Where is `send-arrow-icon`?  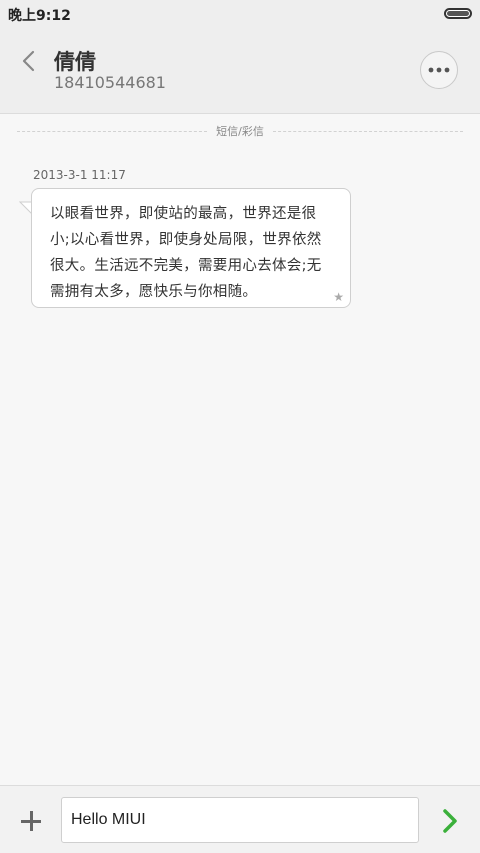 send-arrow-icon is located at coordinates (450, 821).